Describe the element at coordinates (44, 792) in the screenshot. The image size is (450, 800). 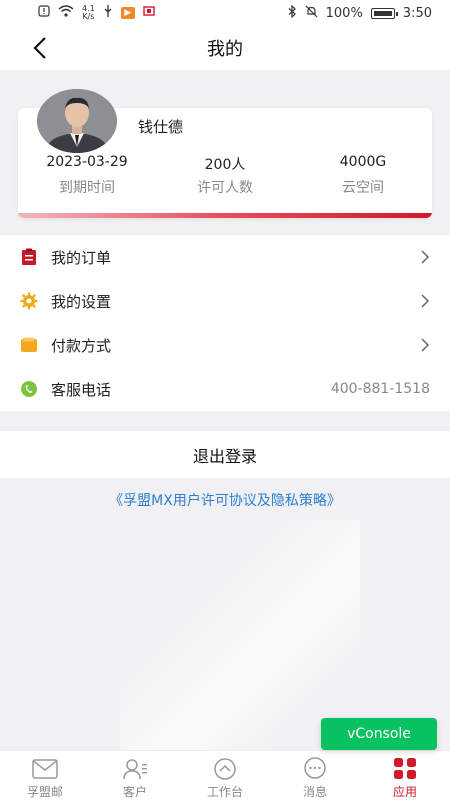
I see `tab-label: 孚盟邮` at that location.